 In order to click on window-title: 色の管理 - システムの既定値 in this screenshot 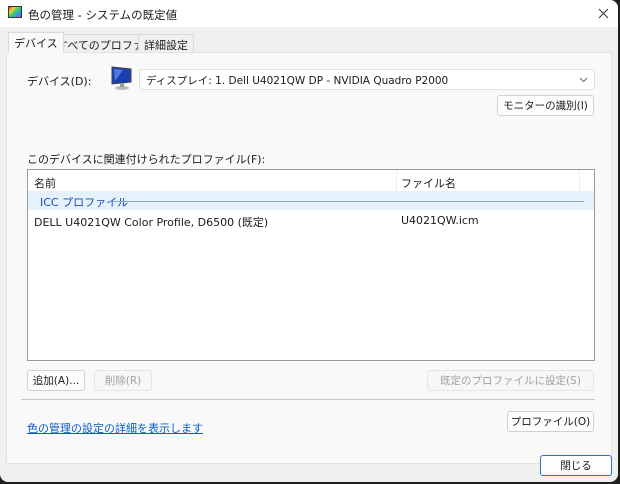, I will do `click(103, 15)`.